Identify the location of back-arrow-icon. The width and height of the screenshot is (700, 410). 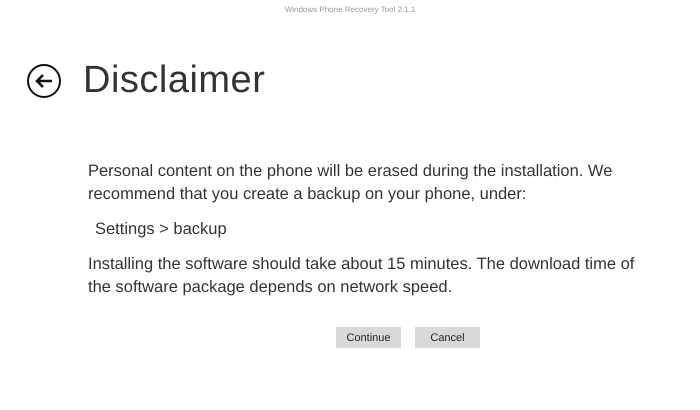
(44, 80).